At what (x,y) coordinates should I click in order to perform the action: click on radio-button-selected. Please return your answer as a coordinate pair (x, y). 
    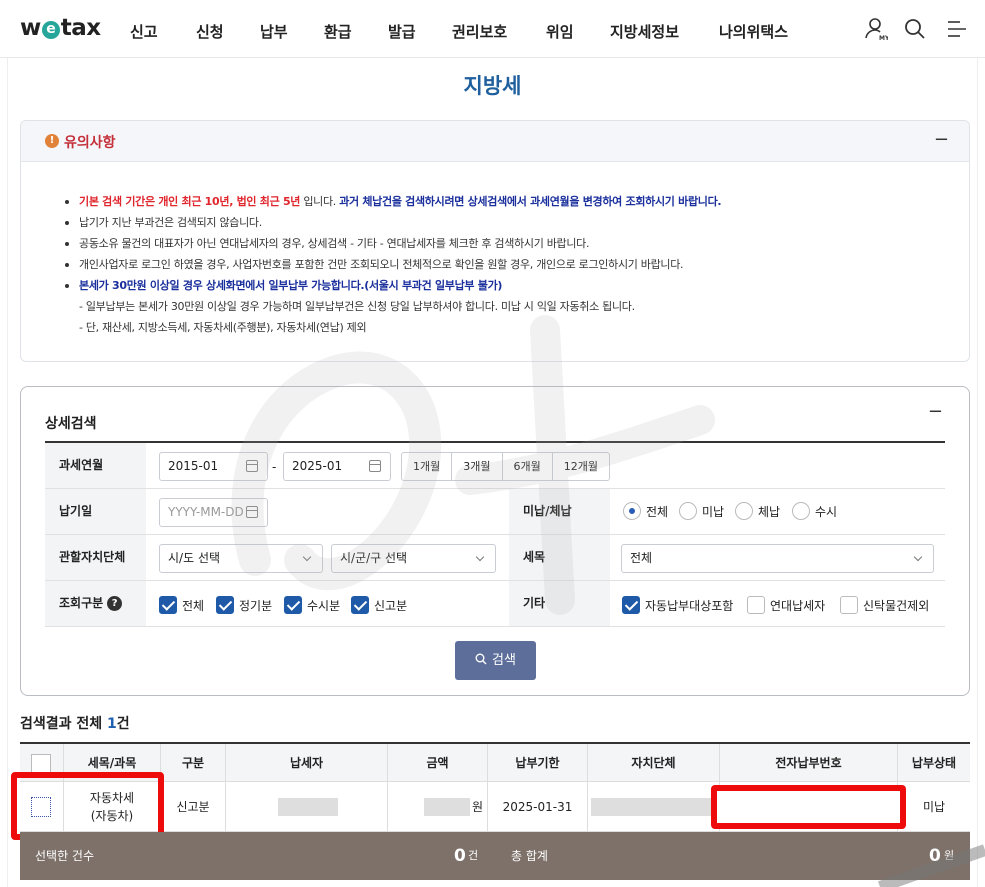
    Looking at the image, I should click on (632, 511).